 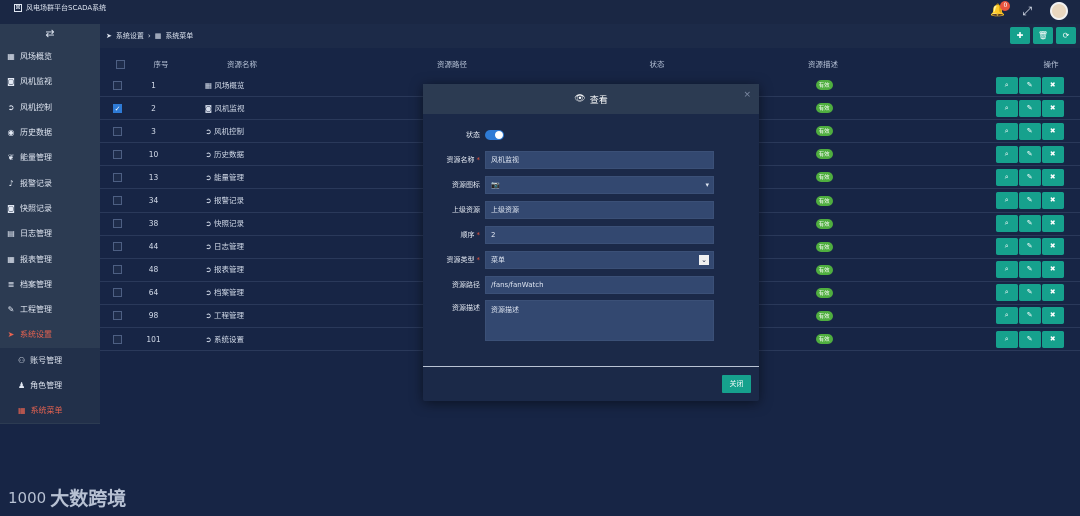 I want to click on sidebar-item: ✎ 工程管理, so click(x=50, y=309).